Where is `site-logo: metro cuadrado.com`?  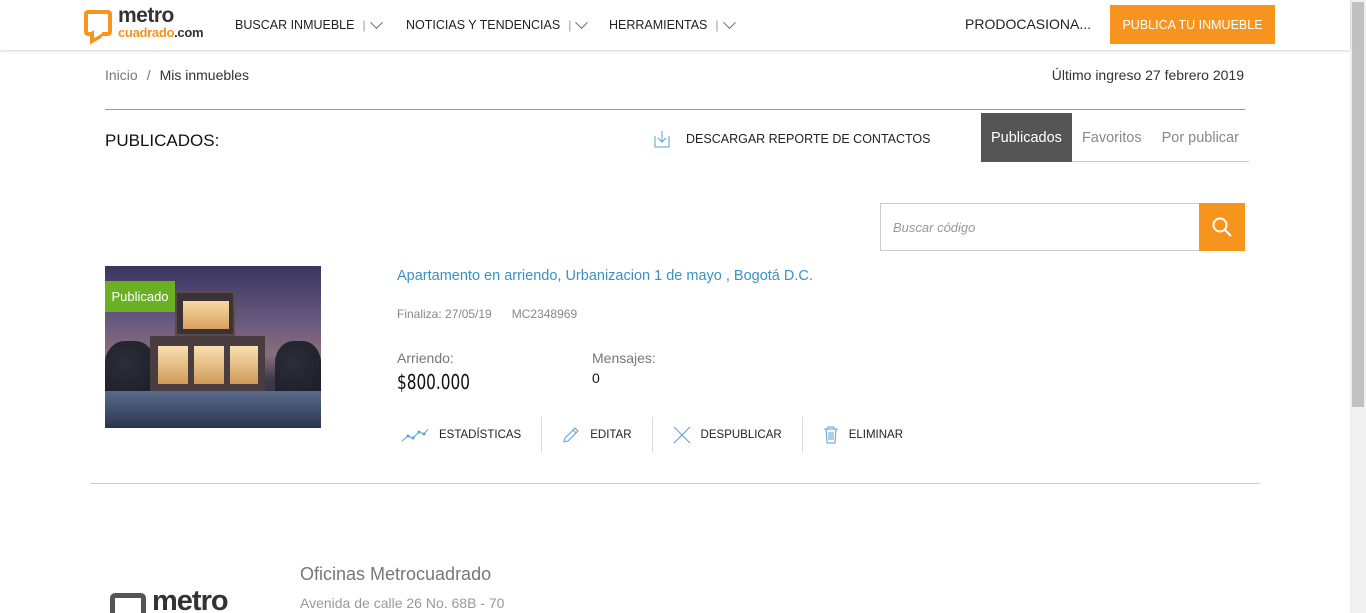 site-logo: metro cuadrado.com is located at coordinates (149, 23).